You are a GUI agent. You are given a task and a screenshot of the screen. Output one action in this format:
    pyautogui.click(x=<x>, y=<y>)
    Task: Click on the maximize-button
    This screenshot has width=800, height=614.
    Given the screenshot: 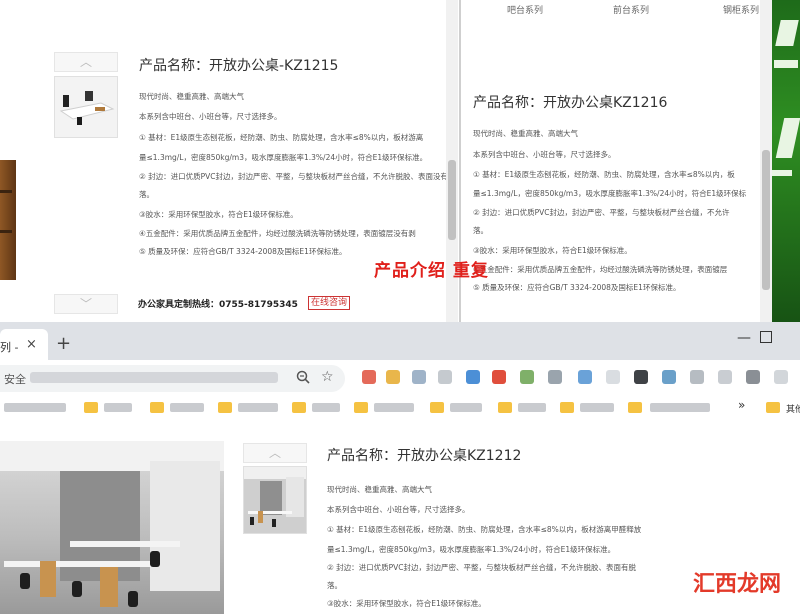 What is the action you would take?
    pyautogui.click(x=766, y=337)
    